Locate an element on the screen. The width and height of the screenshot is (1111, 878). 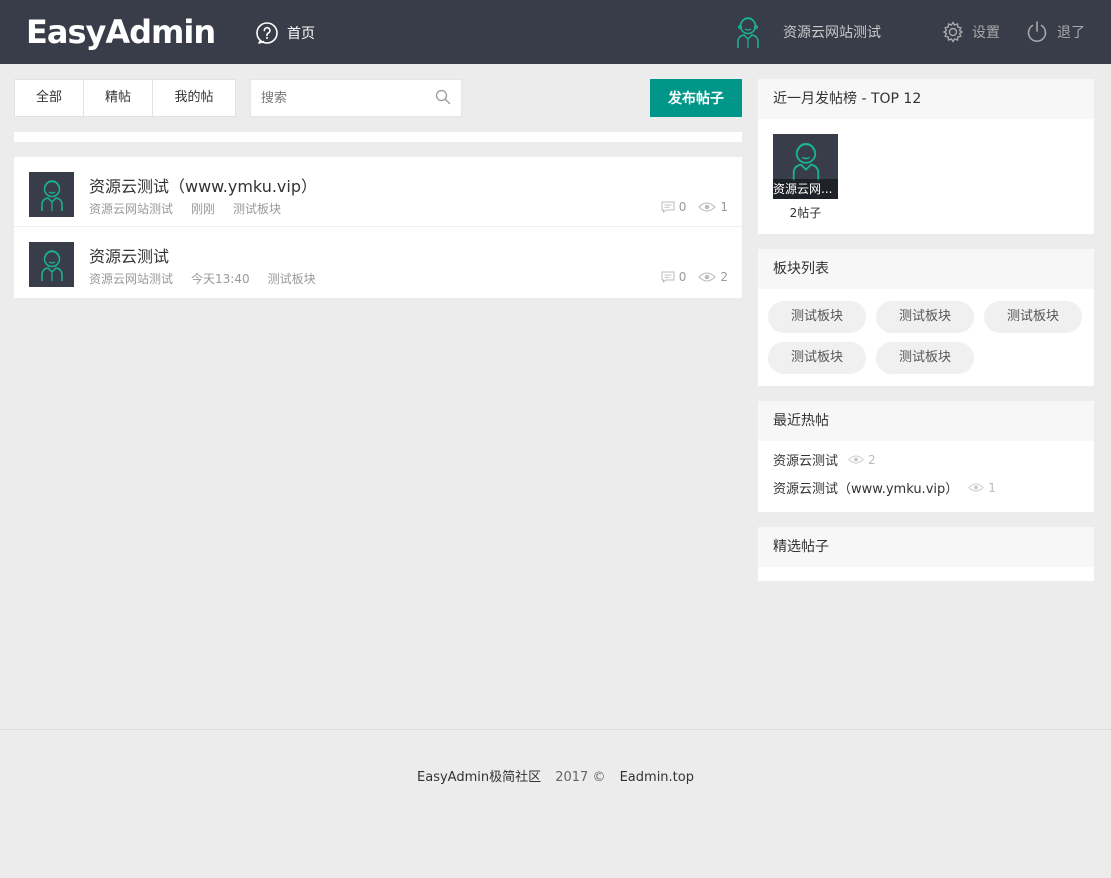
footer: EasyAdmin极简社区 2017 © Eadmin.top is located at coordinates (555, 775).